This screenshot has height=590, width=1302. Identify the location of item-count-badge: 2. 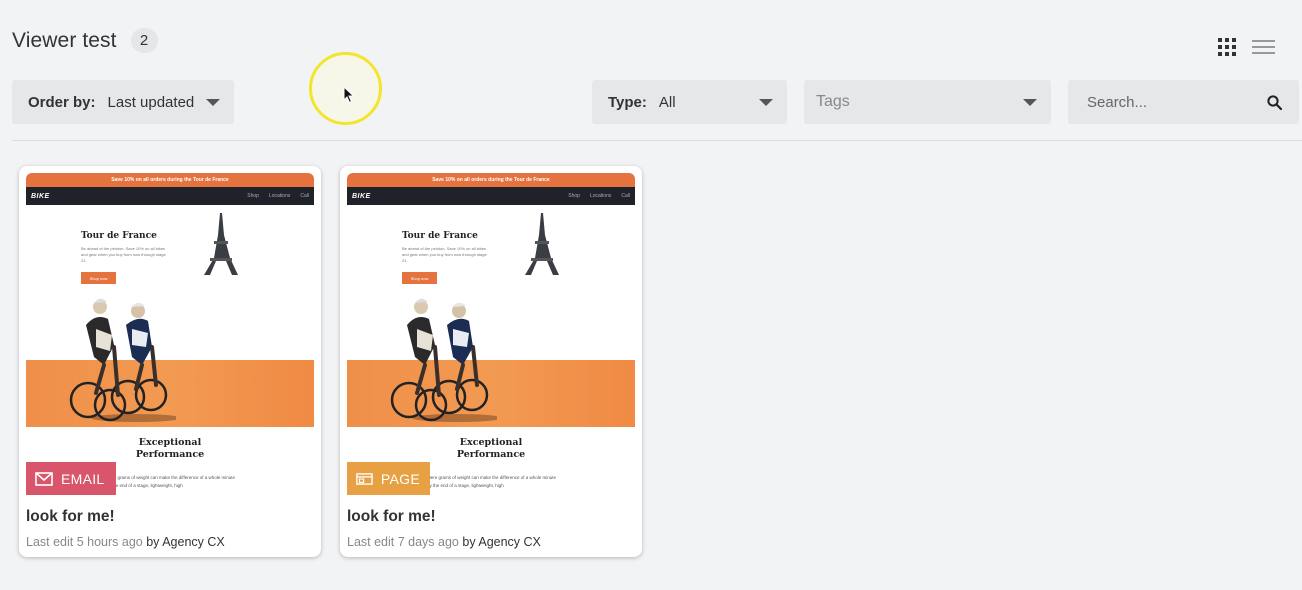
(144, 40).